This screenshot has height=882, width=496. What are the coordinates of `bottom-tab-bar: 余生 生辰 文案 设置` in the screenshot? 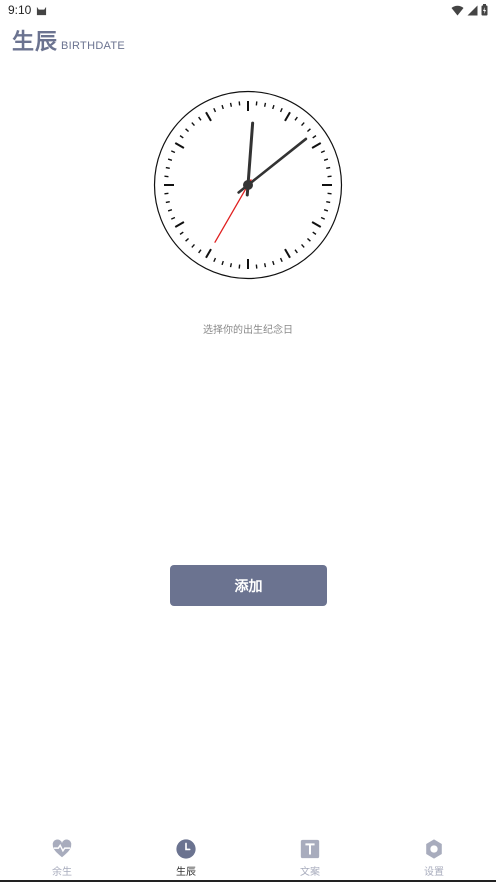 It's located at (248, 856).